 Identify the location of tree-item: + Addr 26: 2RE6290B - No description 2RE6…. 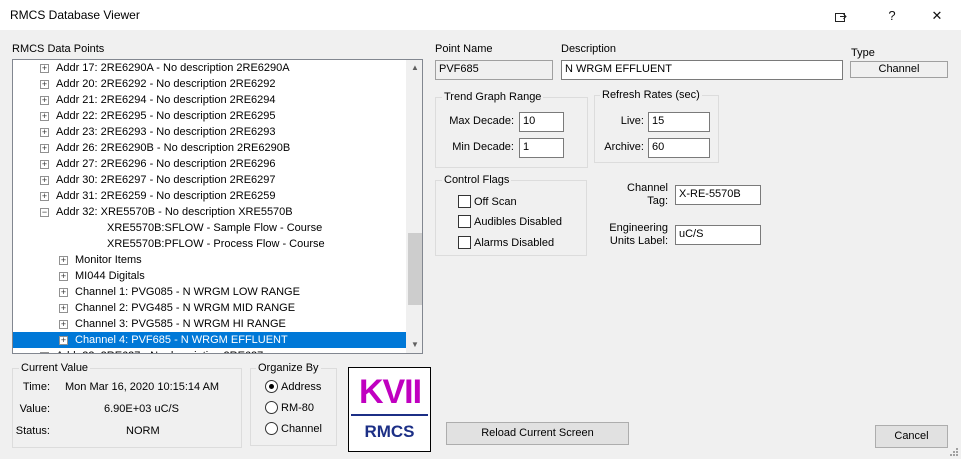
(210, 148).